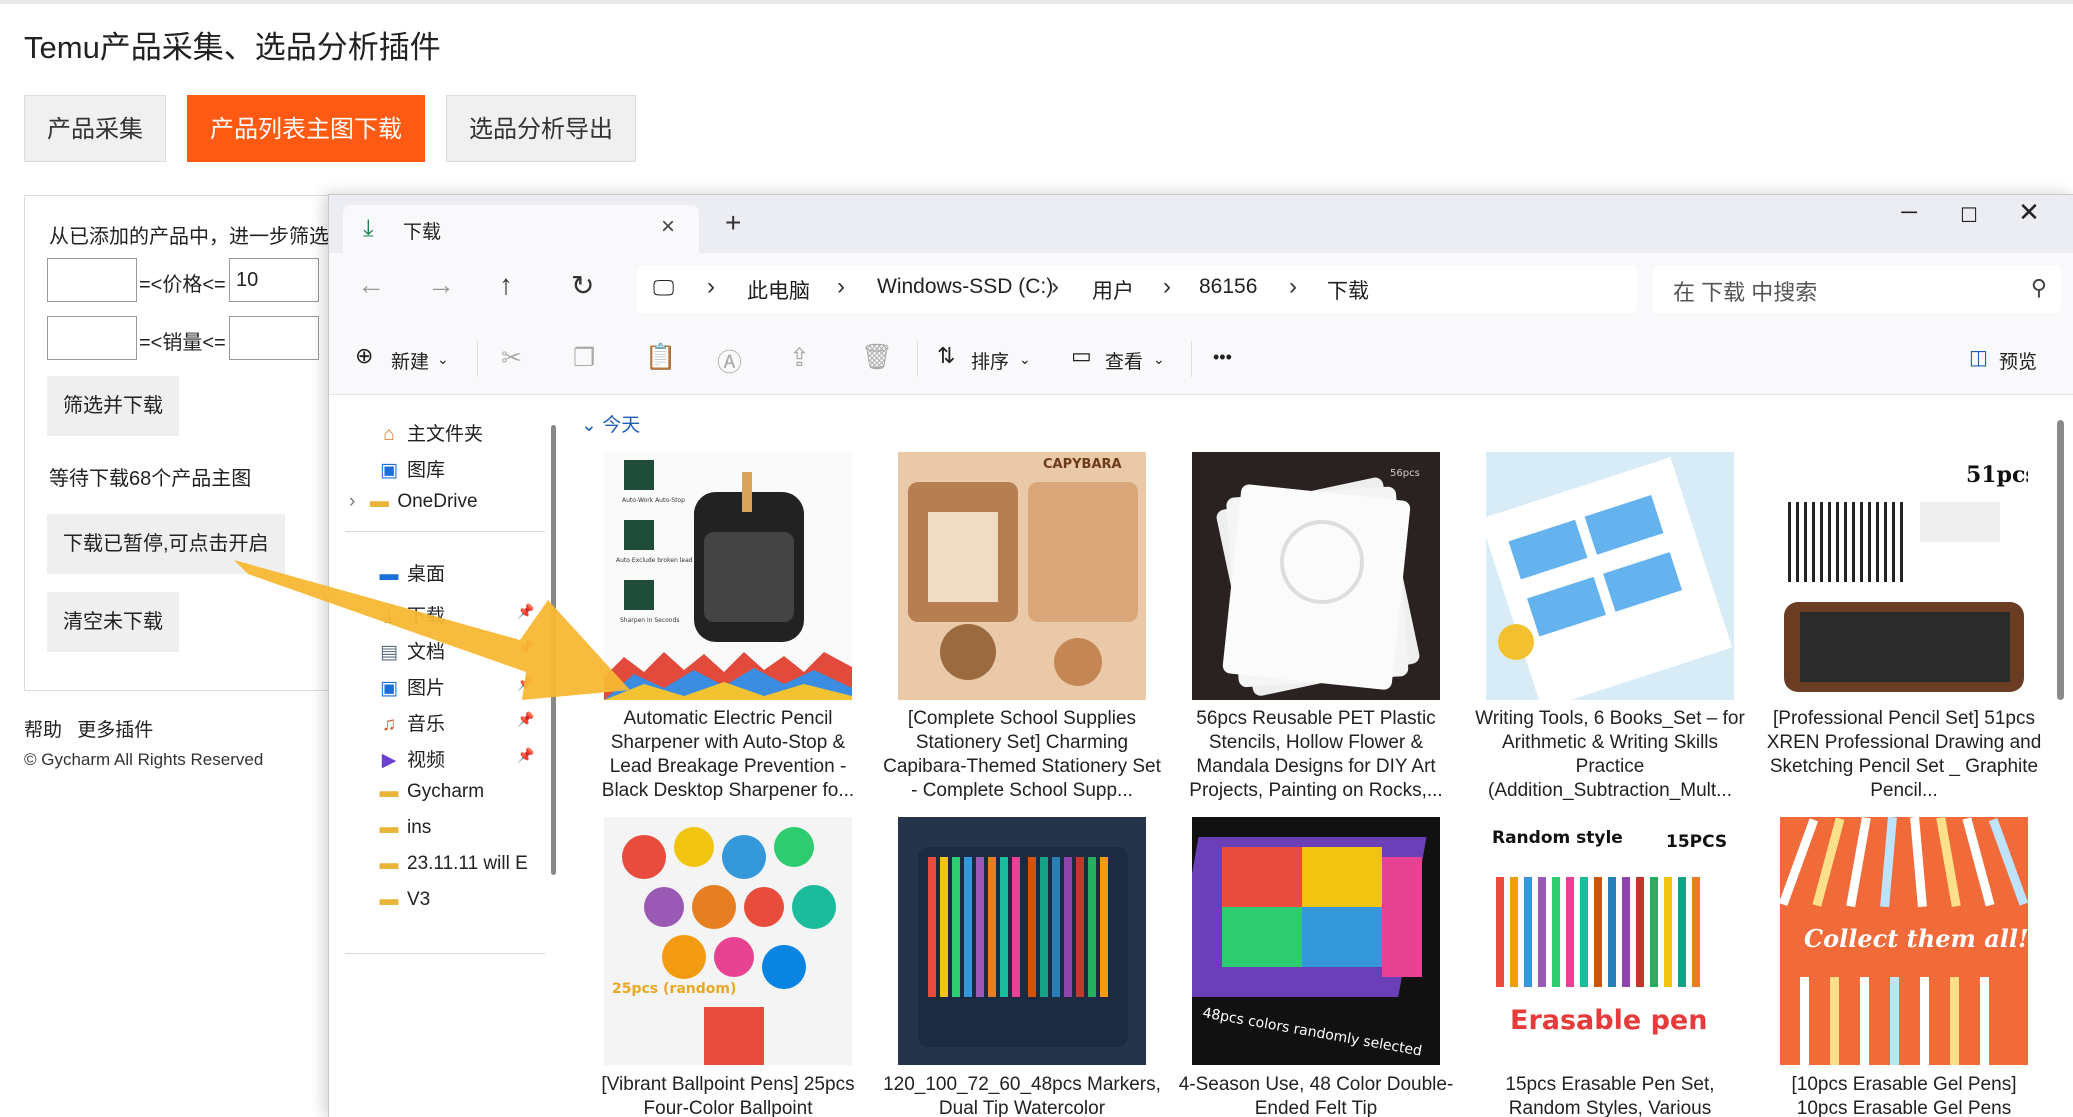 The image size is (2073, 1117). Describe the element at coordinates (2060, 560) in the screenshot. I see `content-scrollbar` at that location.